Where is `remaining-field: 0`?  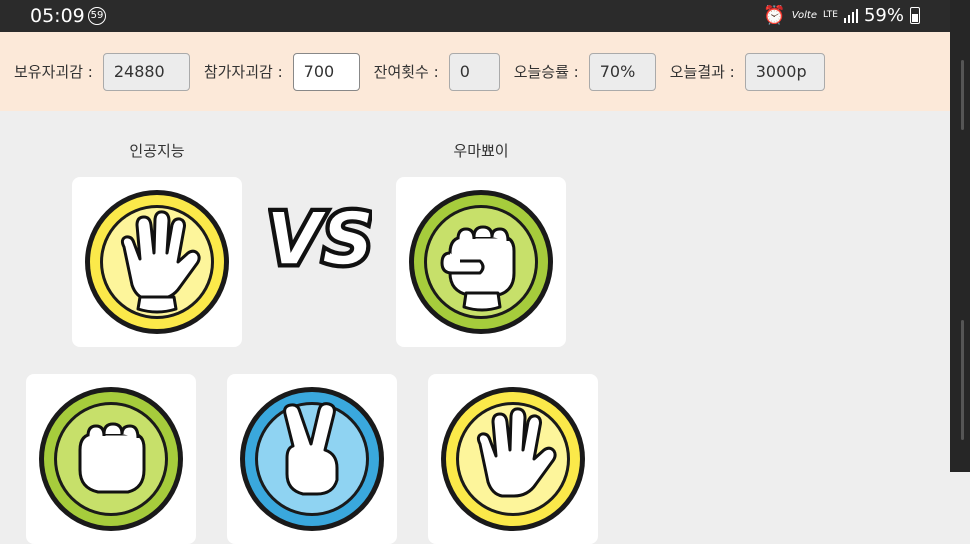 remaining-field: 0 is located at coordinates (474, 71).